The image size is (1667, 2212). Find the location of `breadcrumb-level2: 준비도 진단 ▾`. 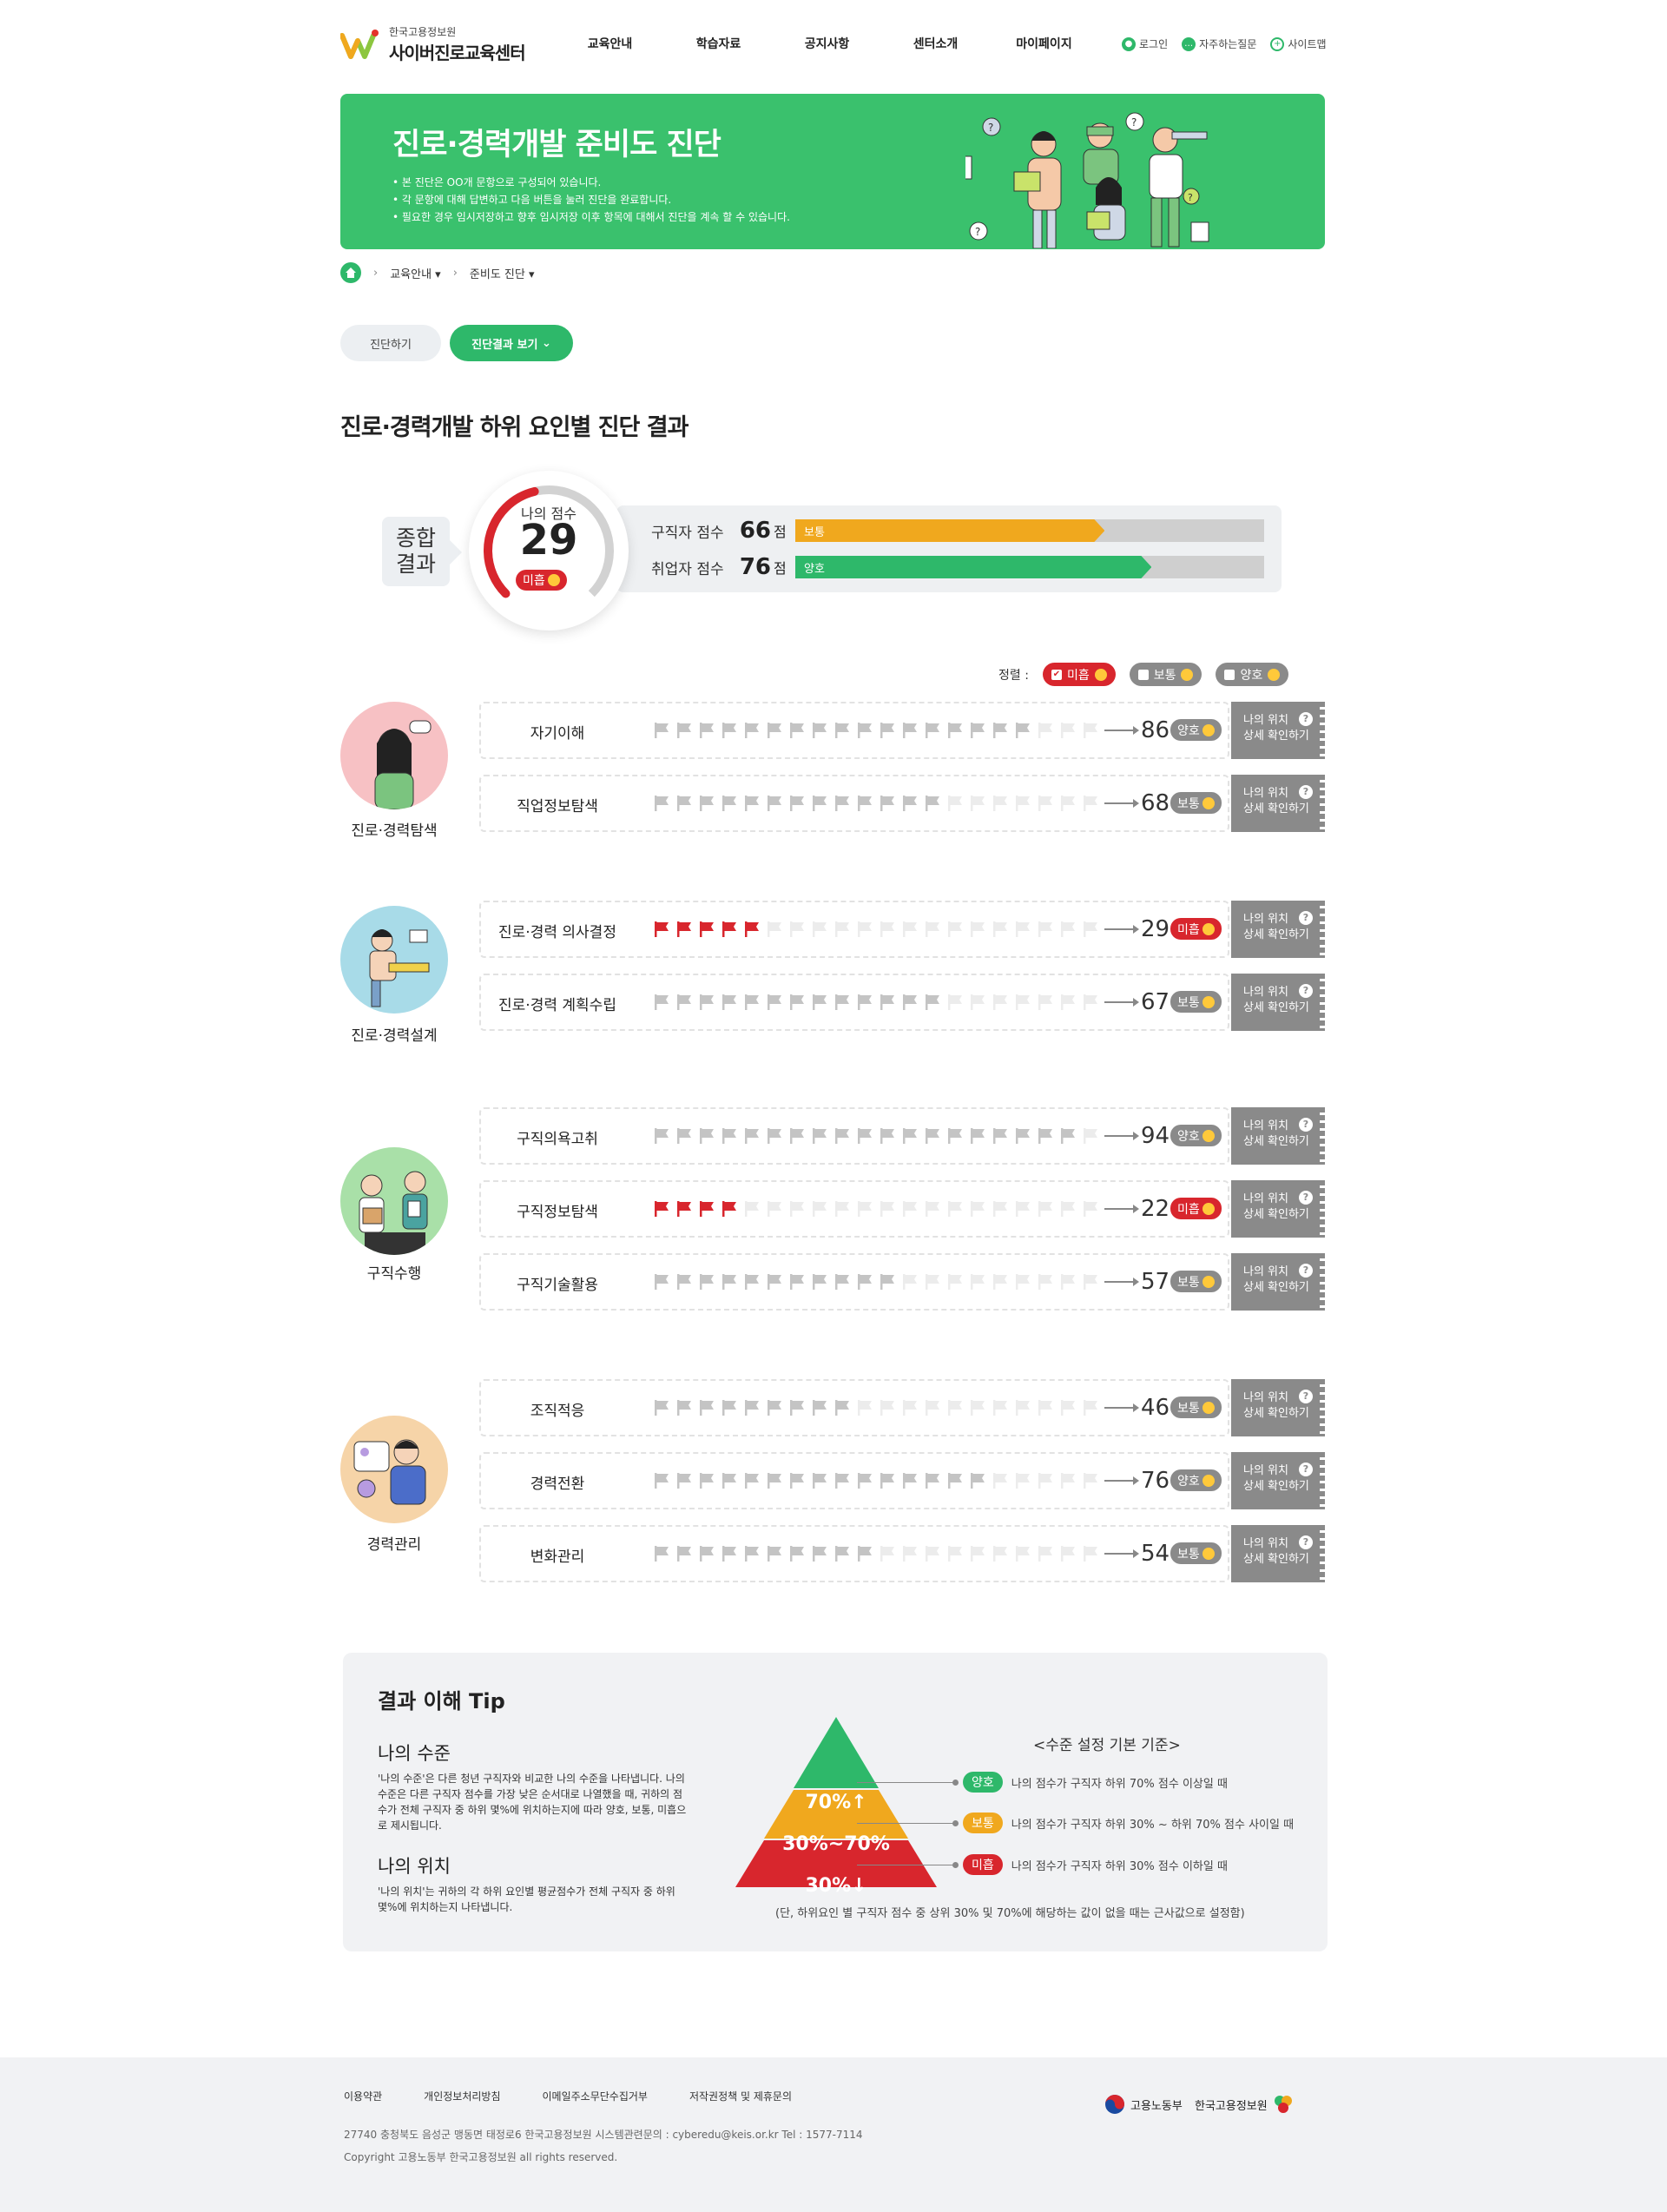

breadcrumb-level2: 준비도 진단 ▾ is located at coordinates (502, 273).